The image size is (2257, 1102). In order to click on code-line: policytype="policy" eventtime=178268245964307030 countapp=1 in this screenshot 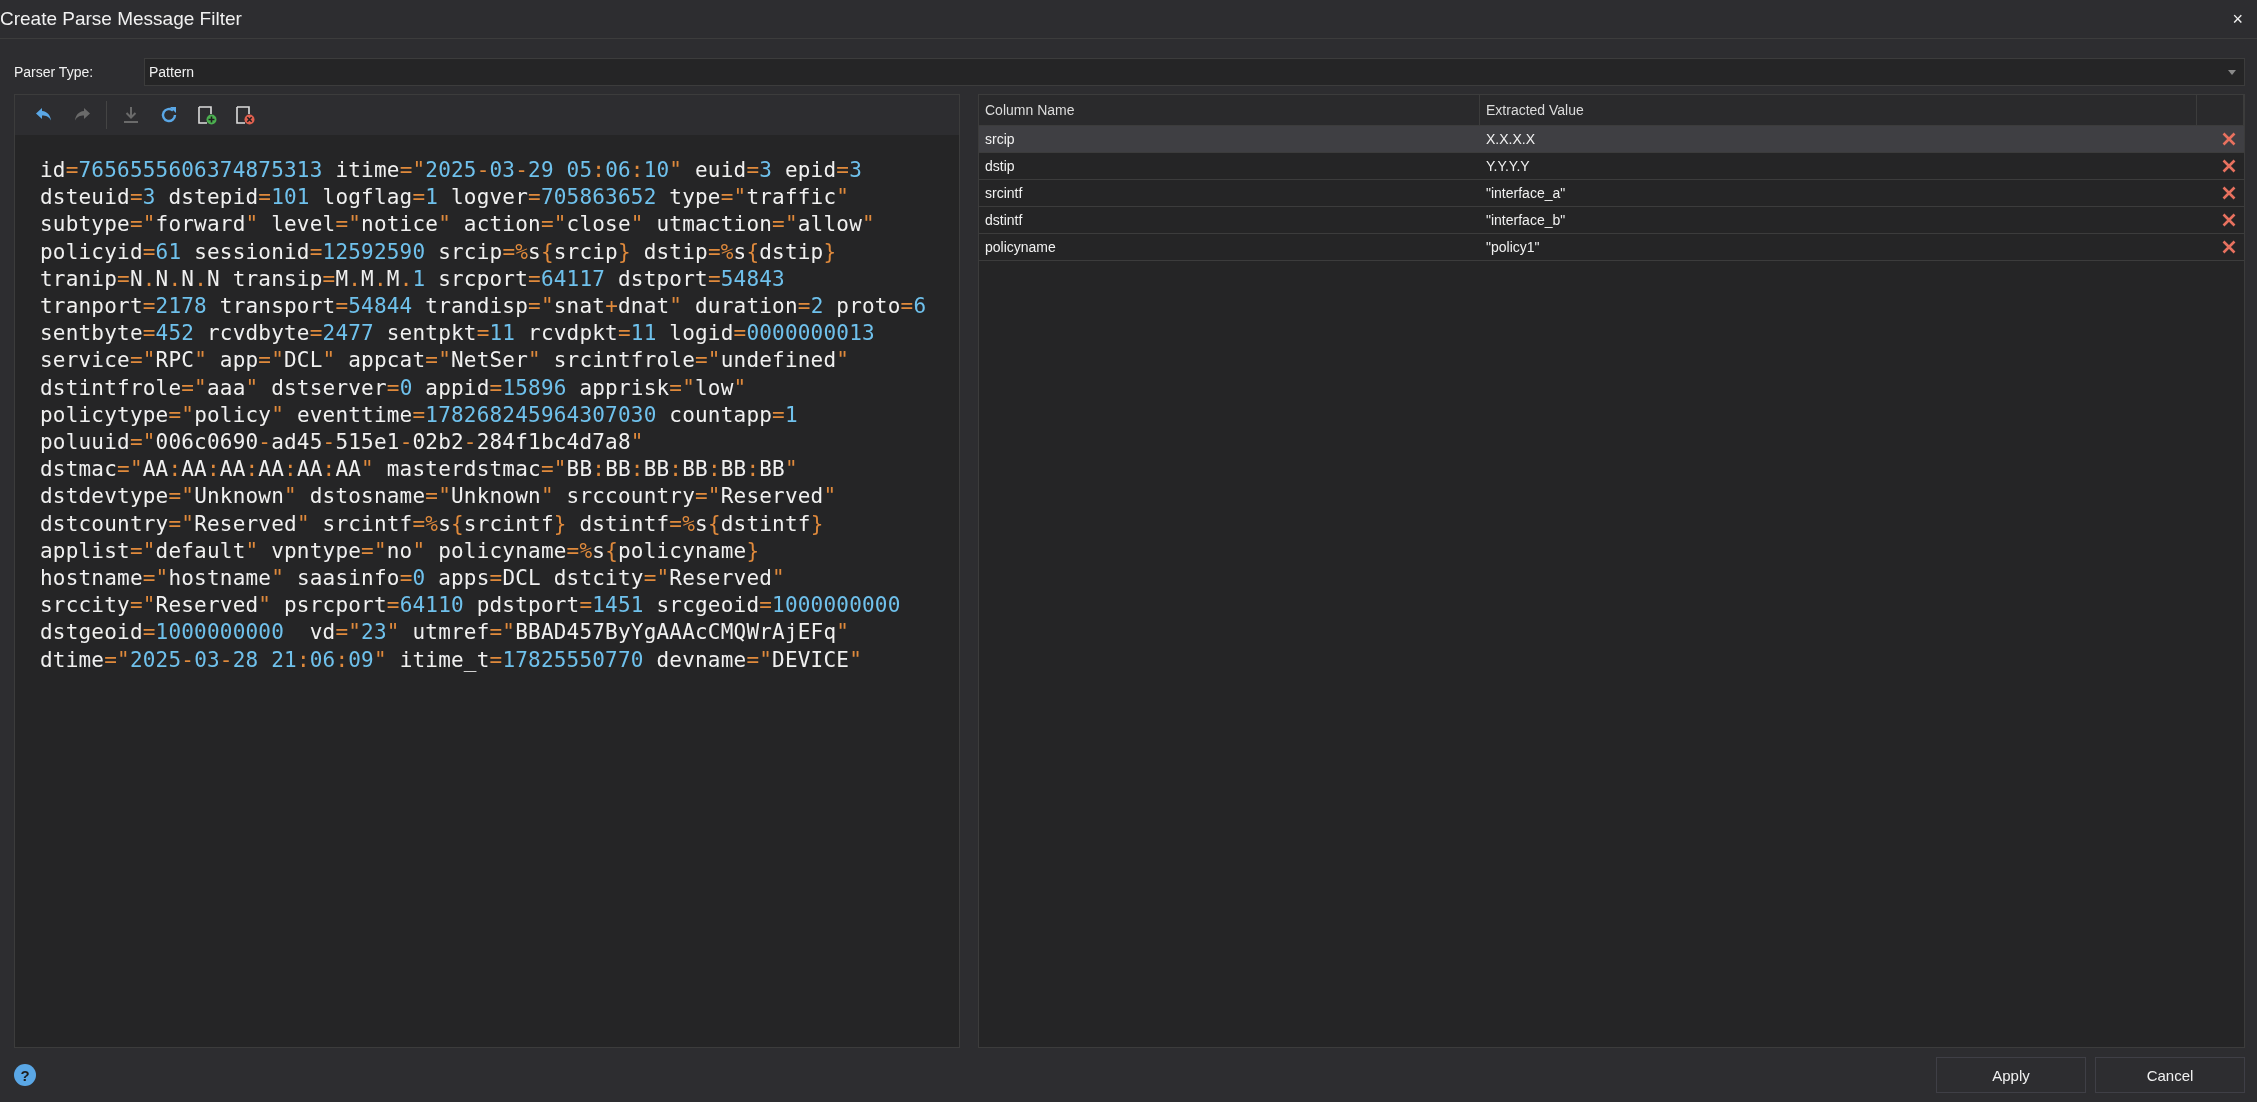, I will do `click(419, 415)`.